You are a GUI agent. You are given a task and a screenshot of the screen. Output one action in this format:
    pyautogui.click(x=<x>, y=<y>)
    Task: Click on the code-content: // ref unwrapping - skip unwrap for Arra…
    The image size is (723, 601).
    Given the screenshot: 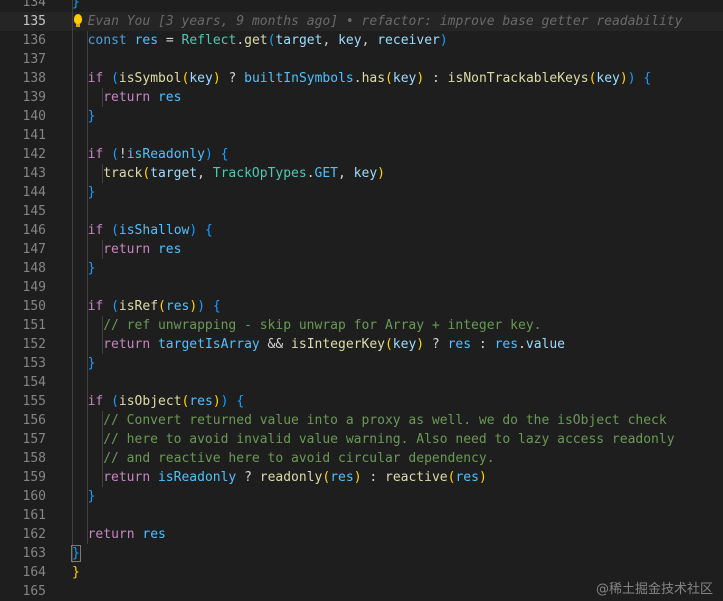 What is the action you would take?
    pyautogui.click(x=322, y=325)
    